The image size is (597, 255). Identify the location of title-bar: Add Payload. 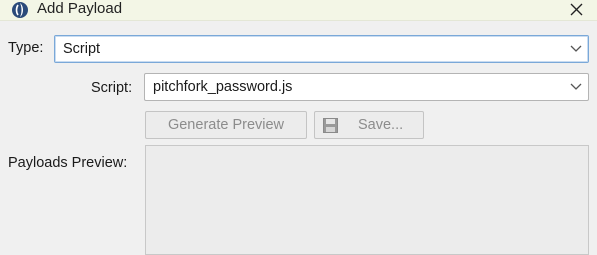
(298, 10).